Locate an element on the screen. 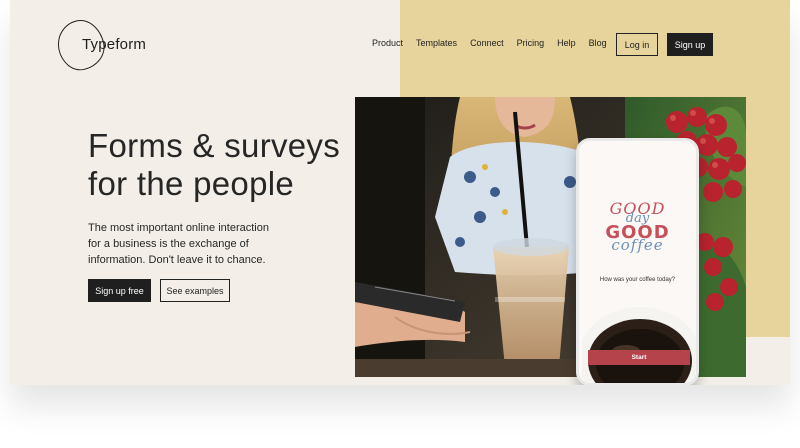 This screenshot has width=800, height=448. phone-title-coffee: coffee is located at coordinates (637, 245).